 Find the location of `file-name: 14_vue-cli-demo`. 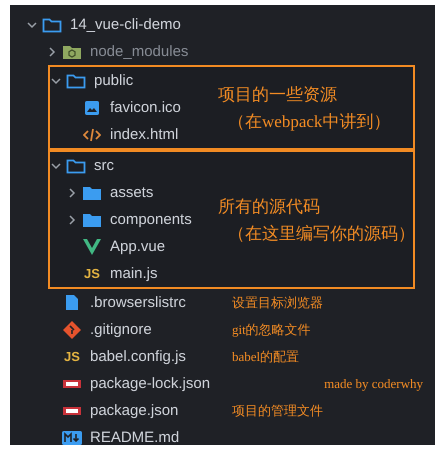

file-name: 14_vue-cli-demo is located at coordinates (125, 24).